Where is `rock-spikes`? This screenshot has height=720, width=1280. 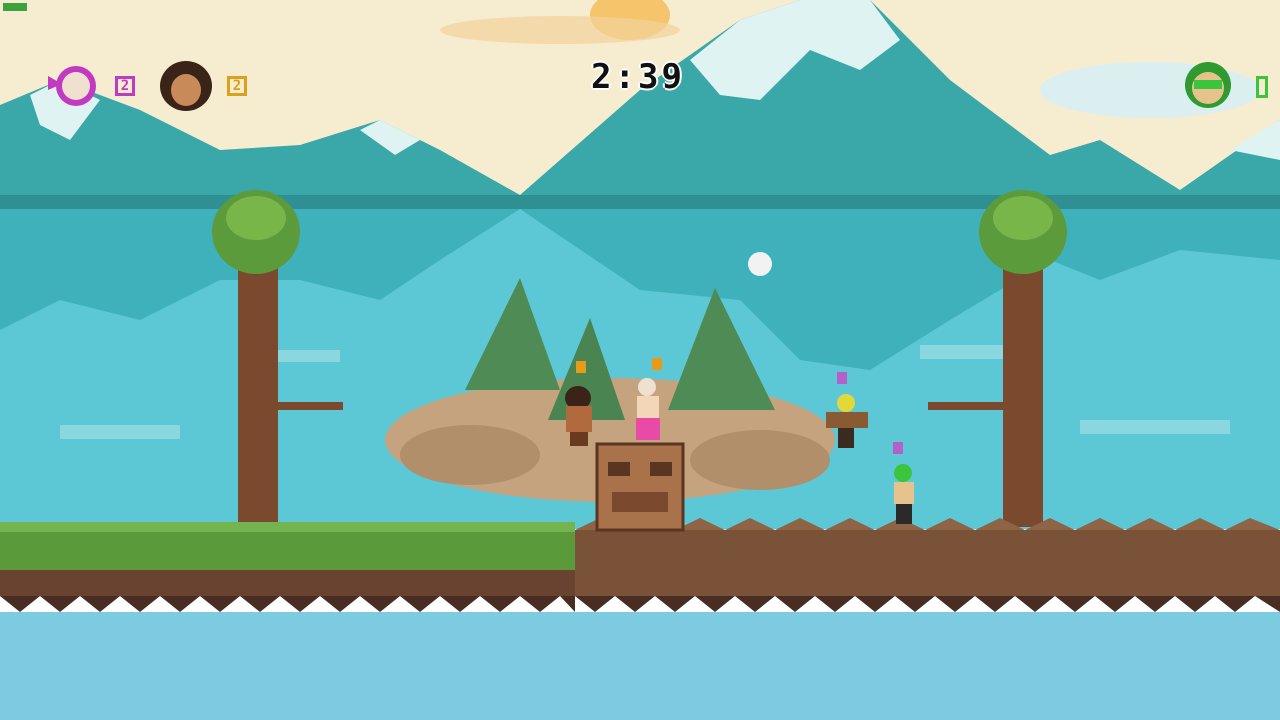 rock-spikes is located at coordinates (927, 604).